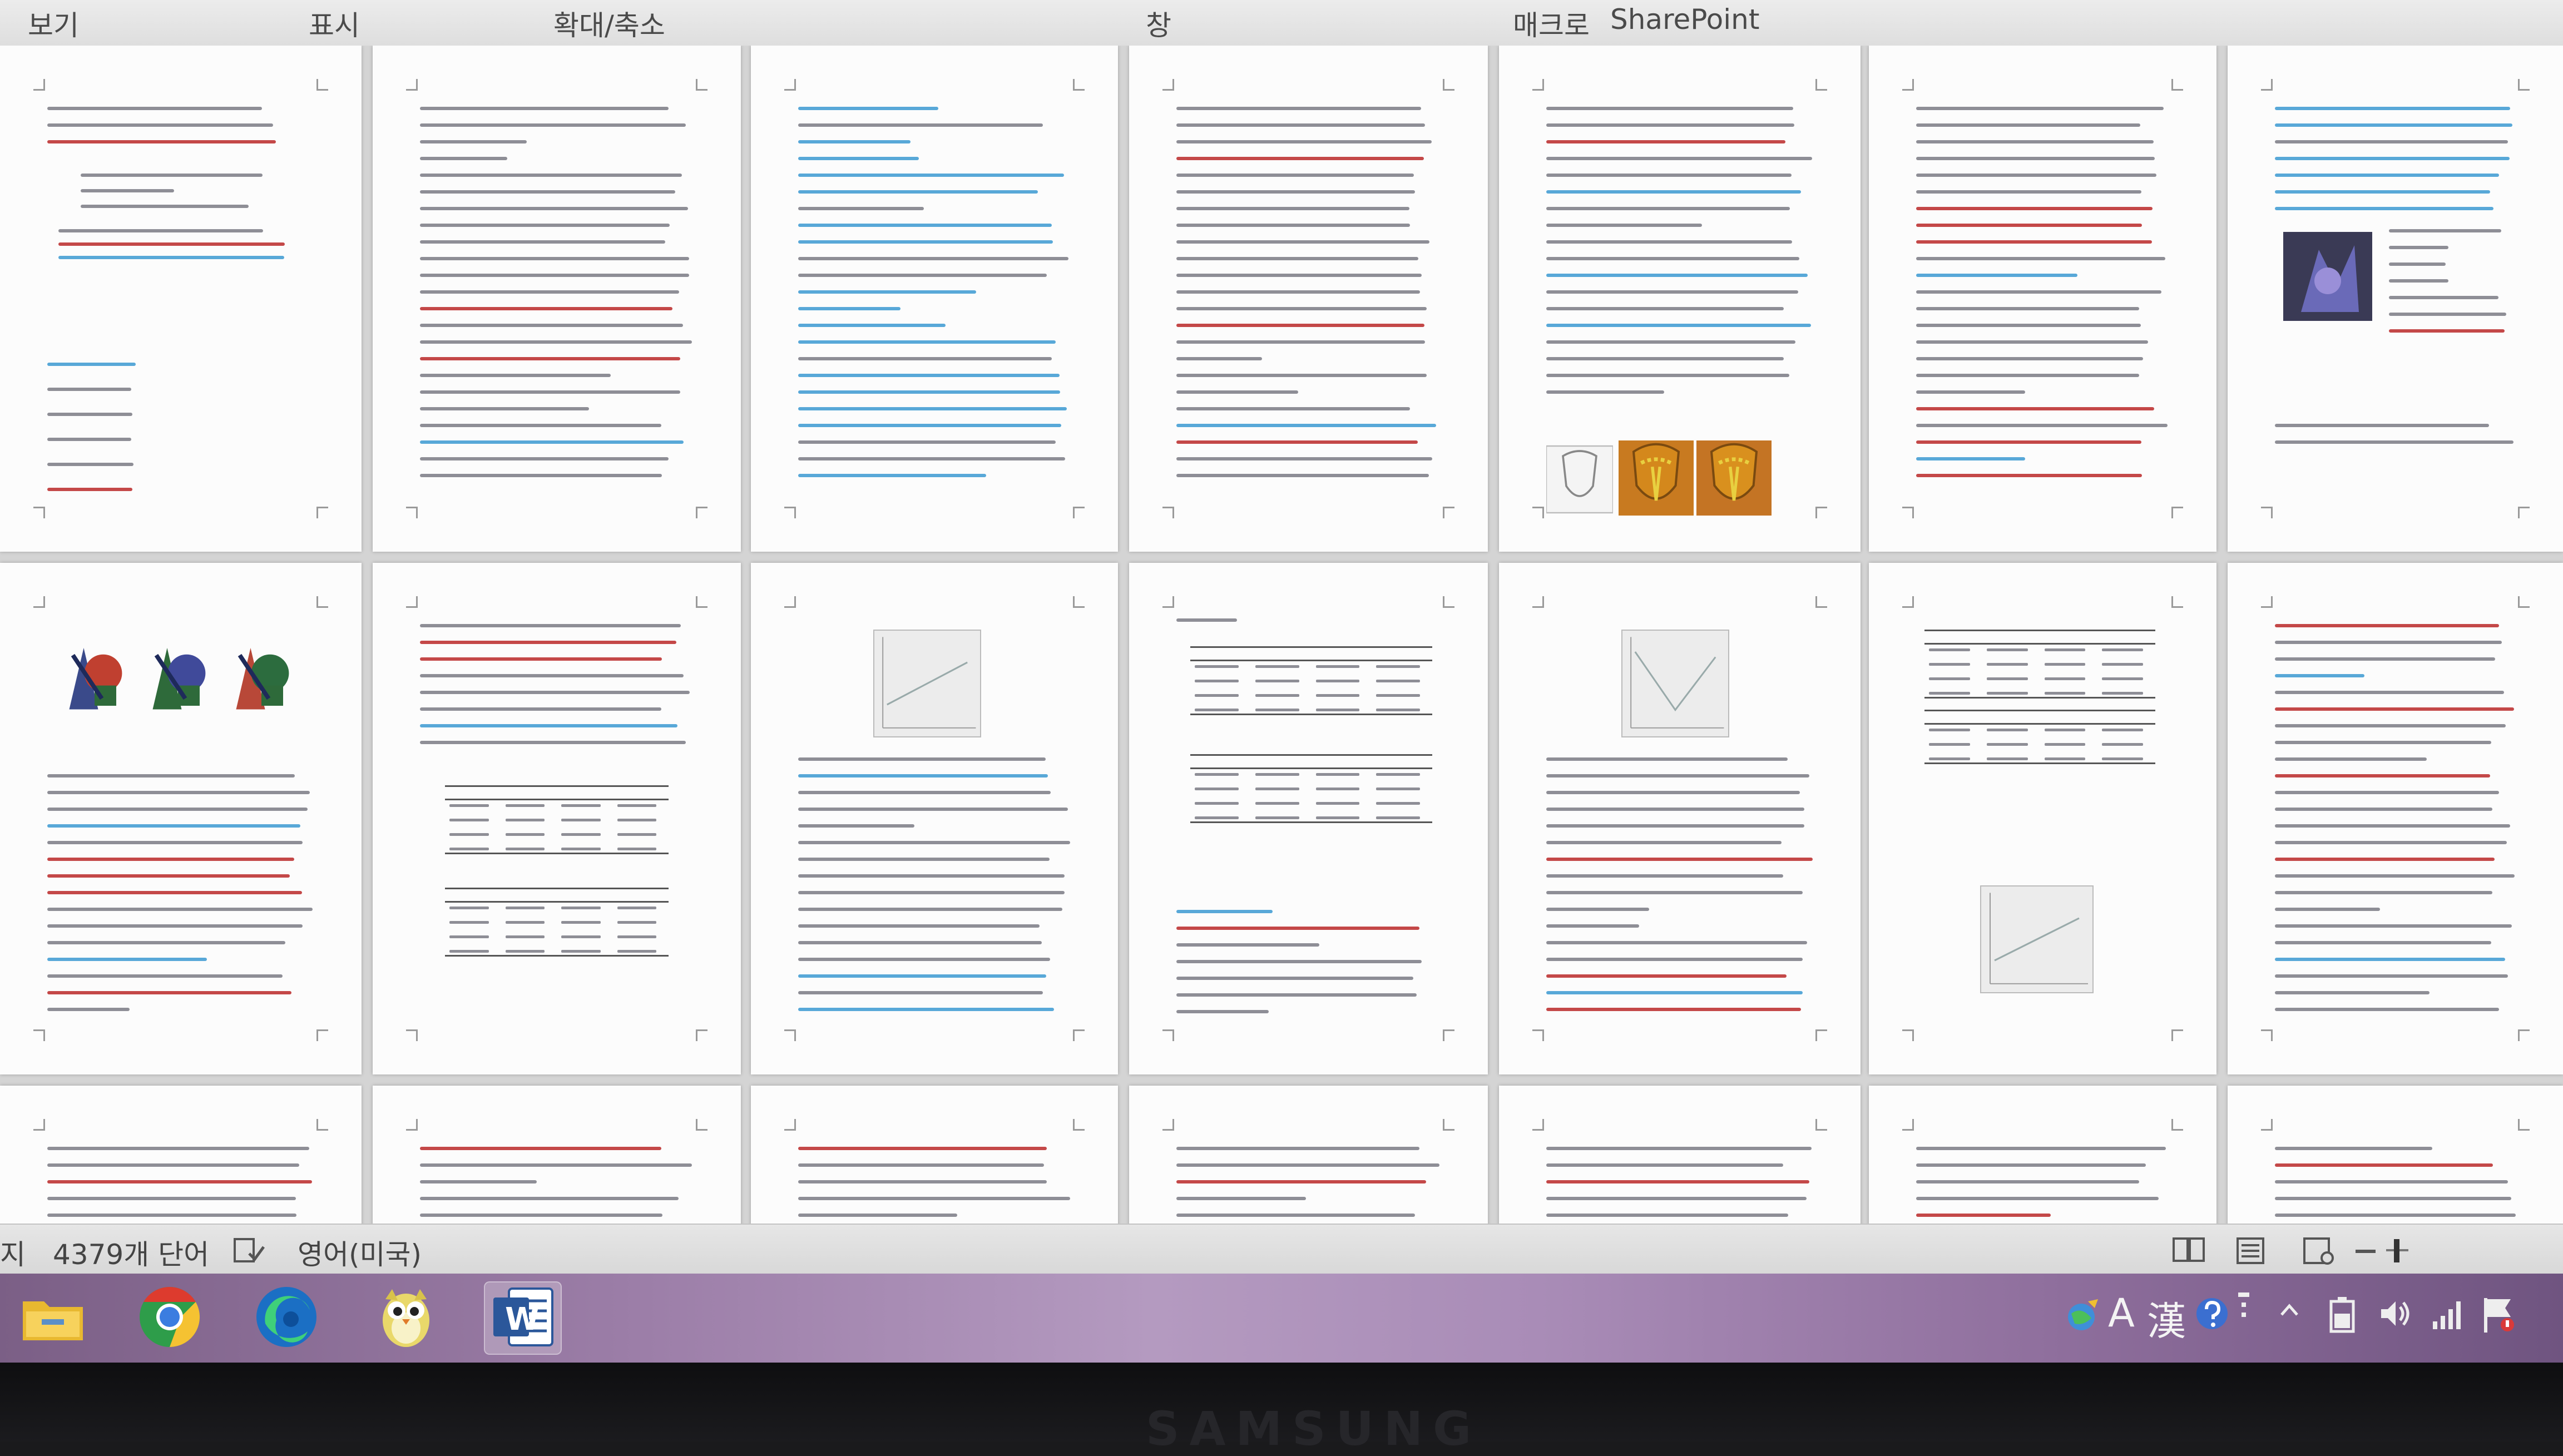 This screenshot has height=1456, width=2563. Describe the element at coordinates (1158, 23) in the screenshot. I see `tab-window: 창` at that location.